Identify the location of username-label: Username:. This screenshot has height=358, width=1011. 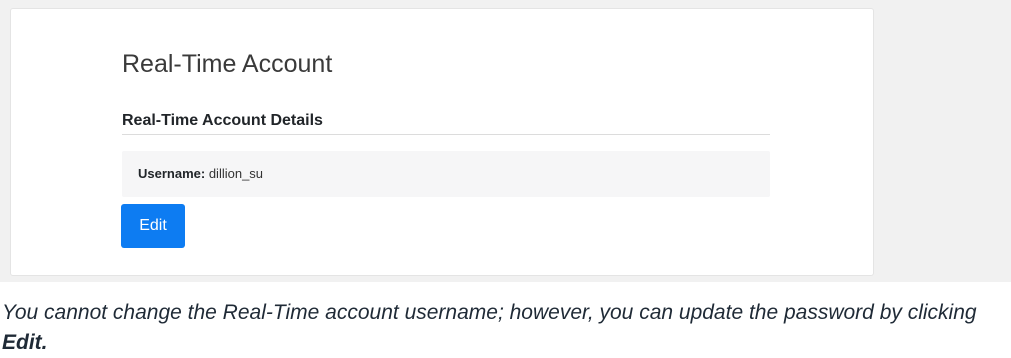
(172, 173).